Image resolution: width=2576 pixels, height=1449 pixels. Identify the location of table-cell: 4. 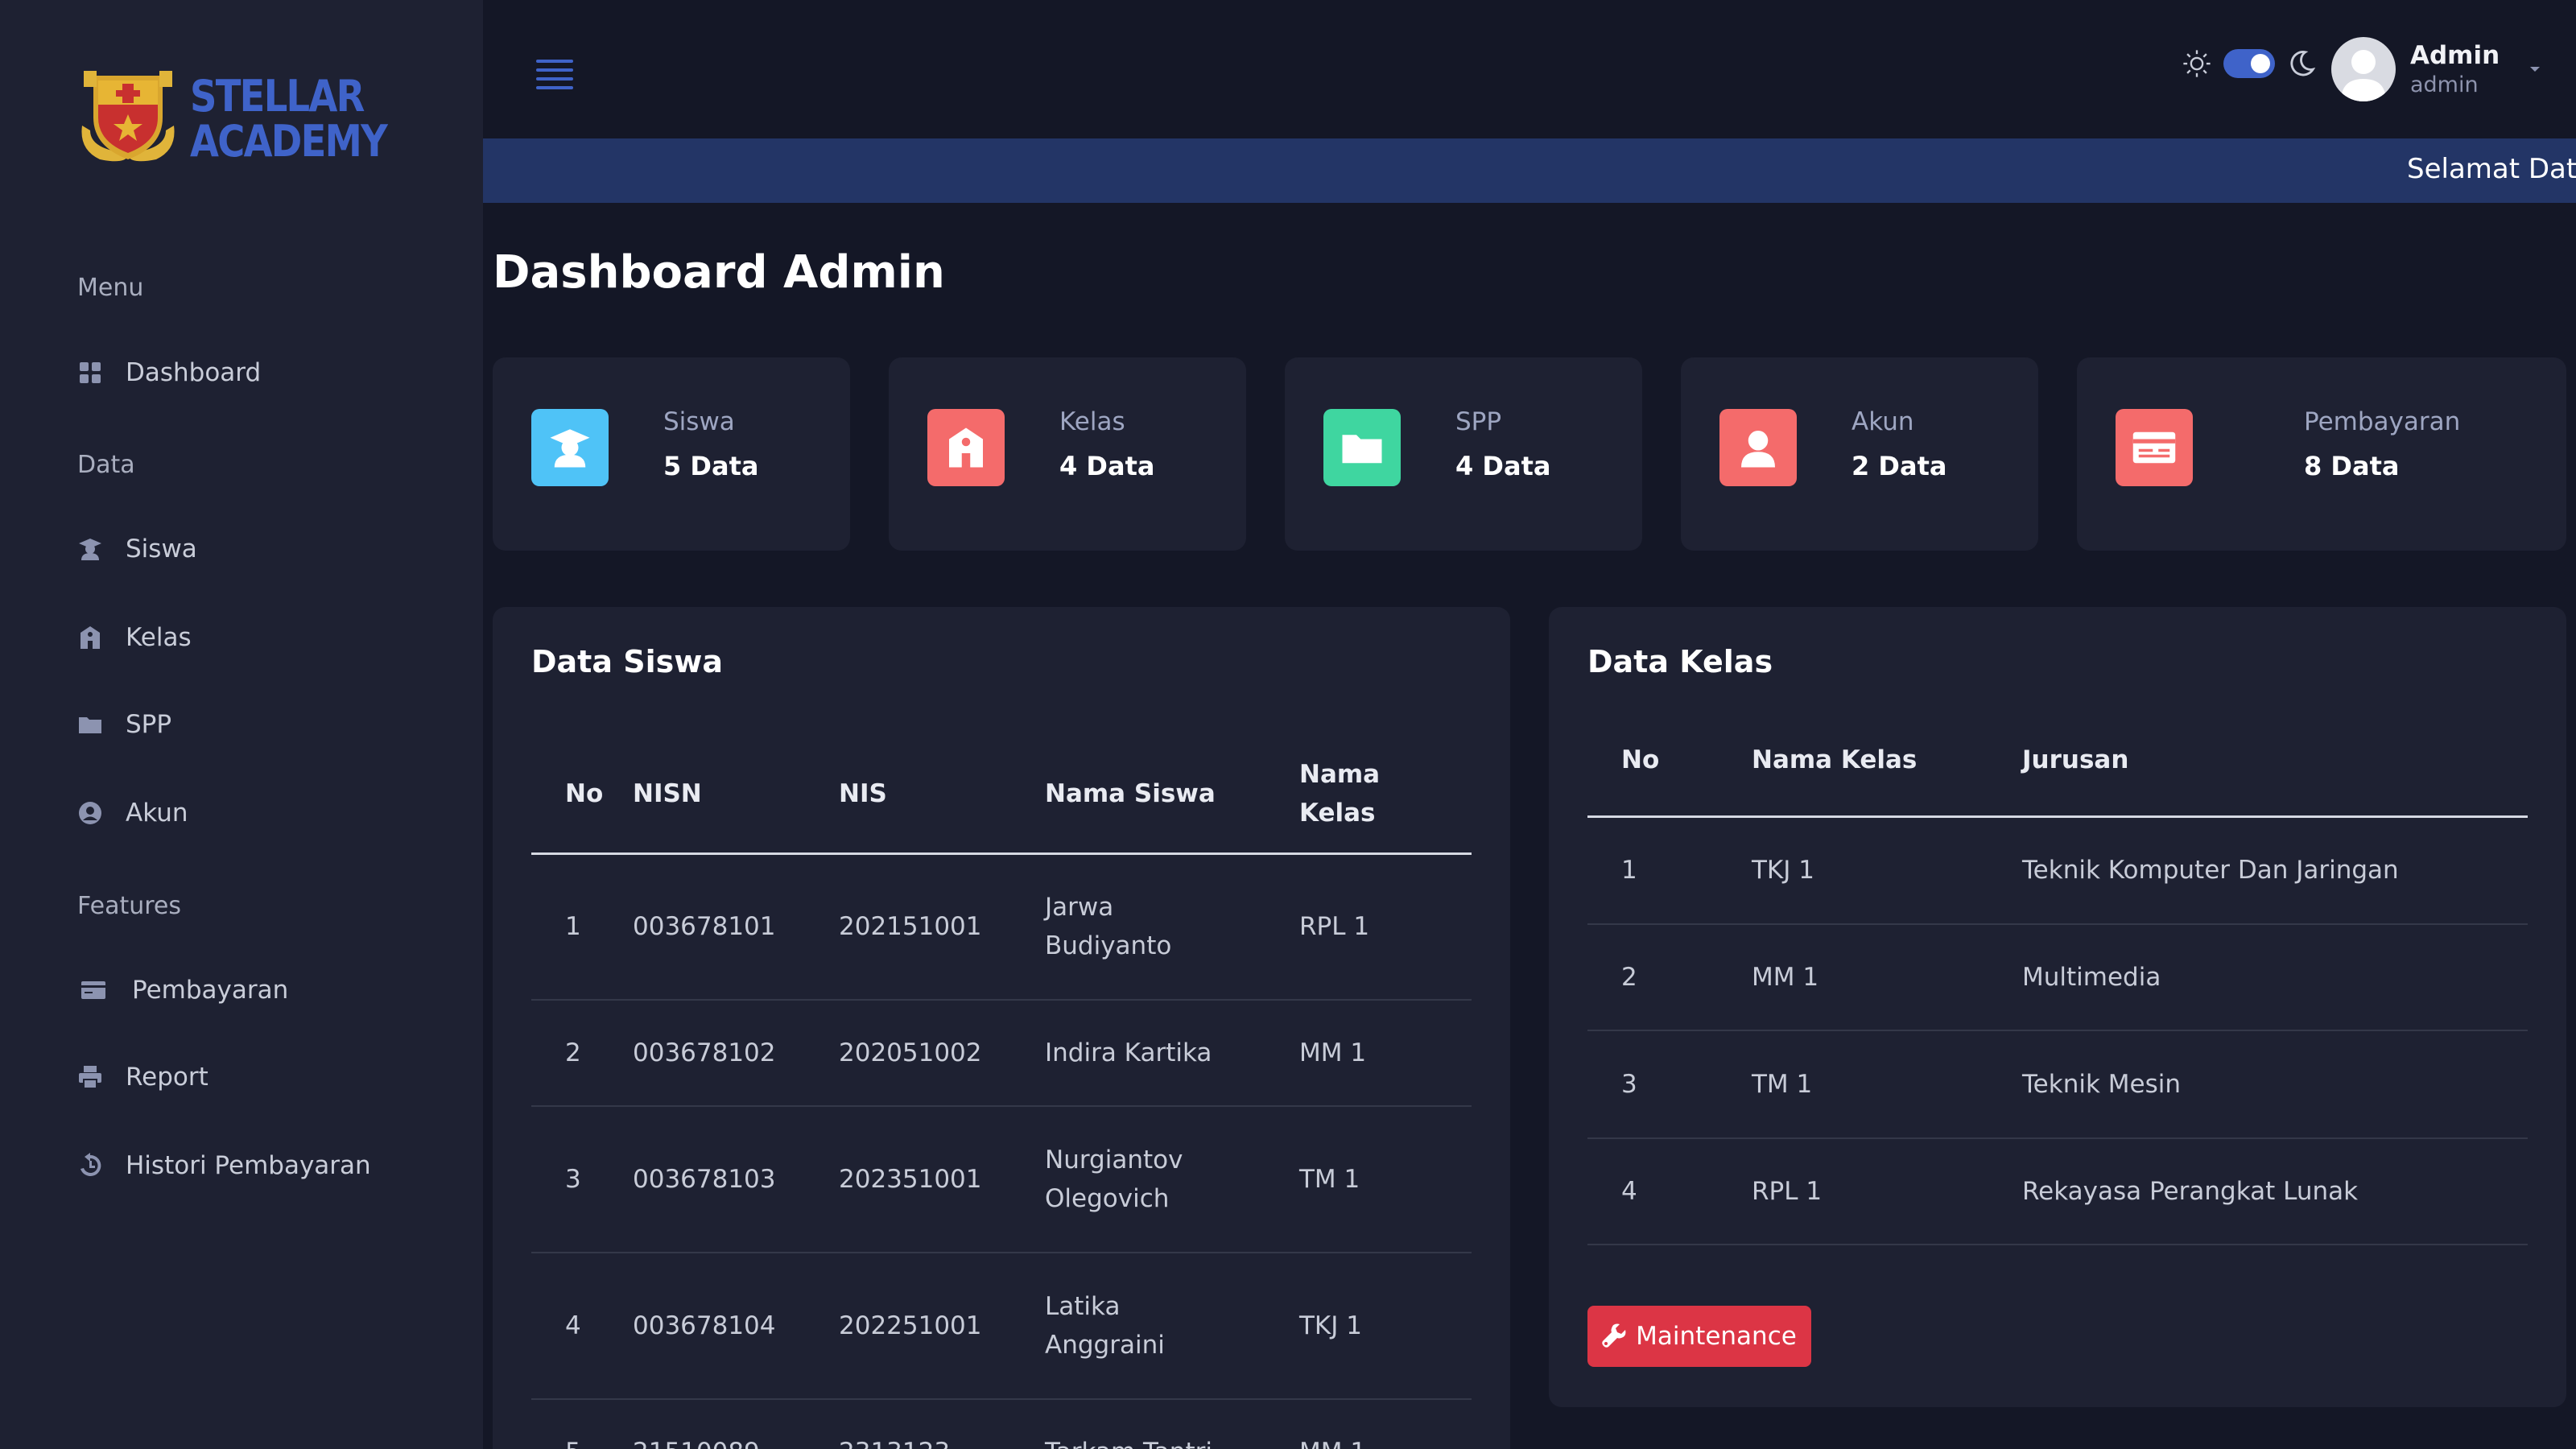
(1629, 1191).